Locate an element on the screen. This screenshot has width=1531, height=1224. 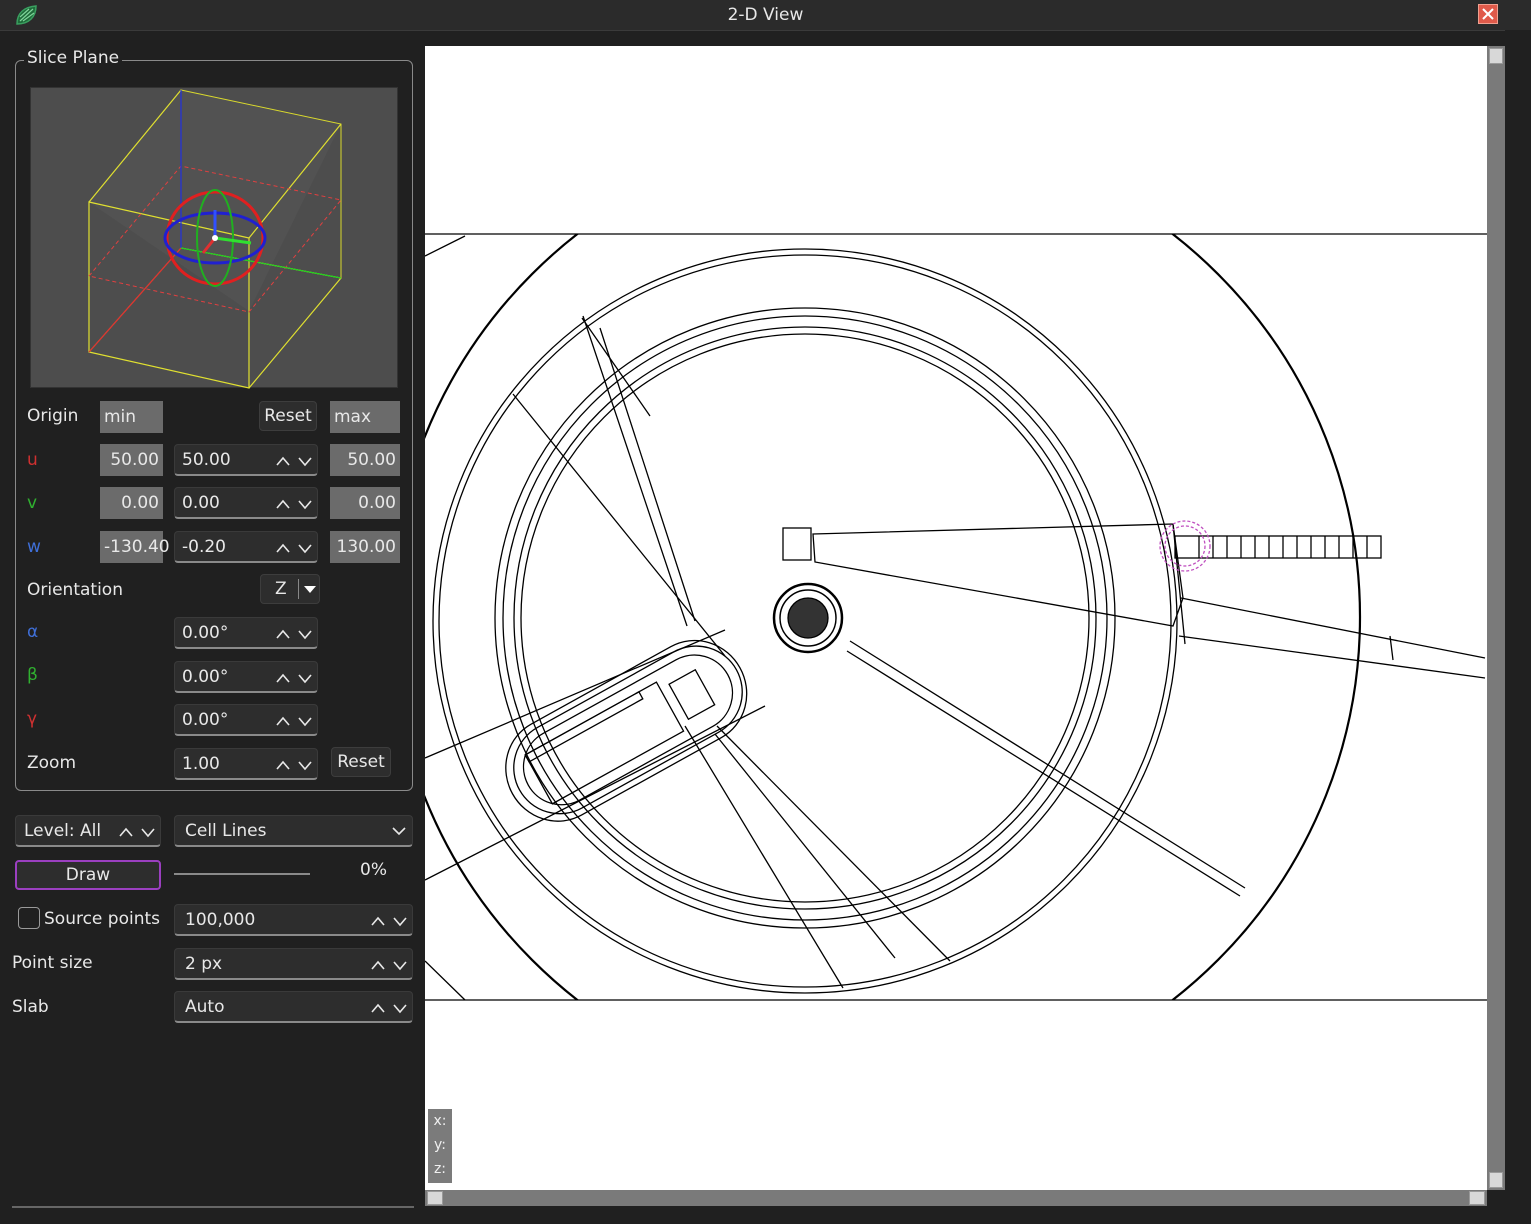
source-points-value: 100,000 is located at coordinates (220, 920).